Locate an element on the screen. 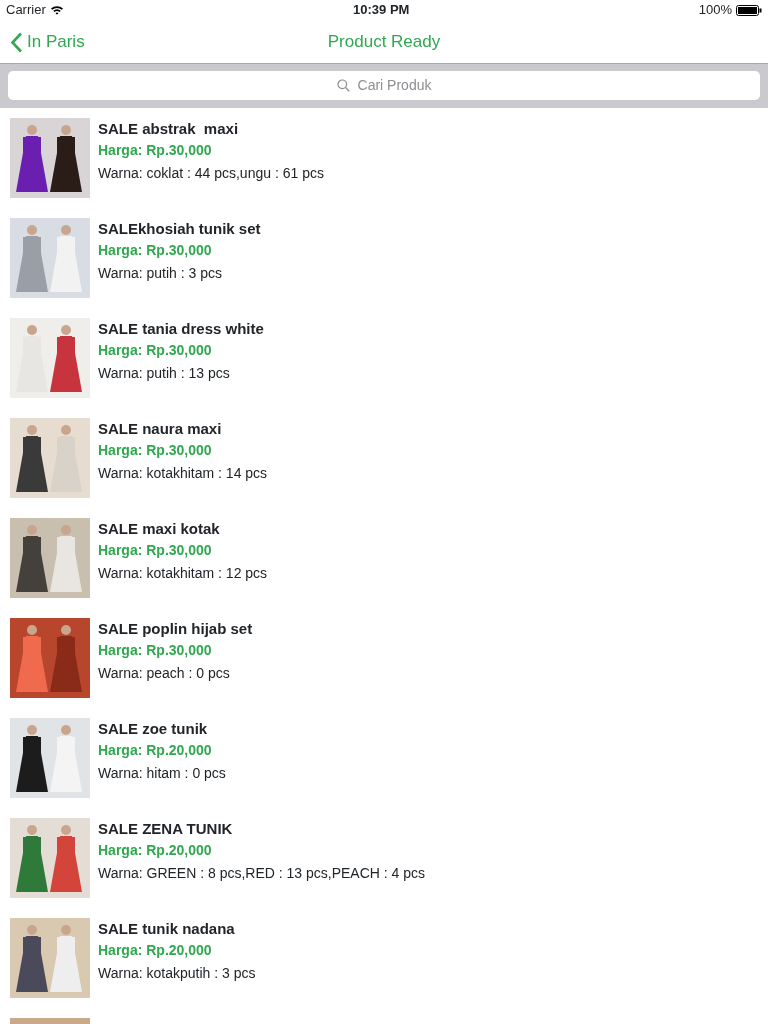 The width and height of the screenshot is (768, 1024). battery-icon is located at coordinates (749, 10).